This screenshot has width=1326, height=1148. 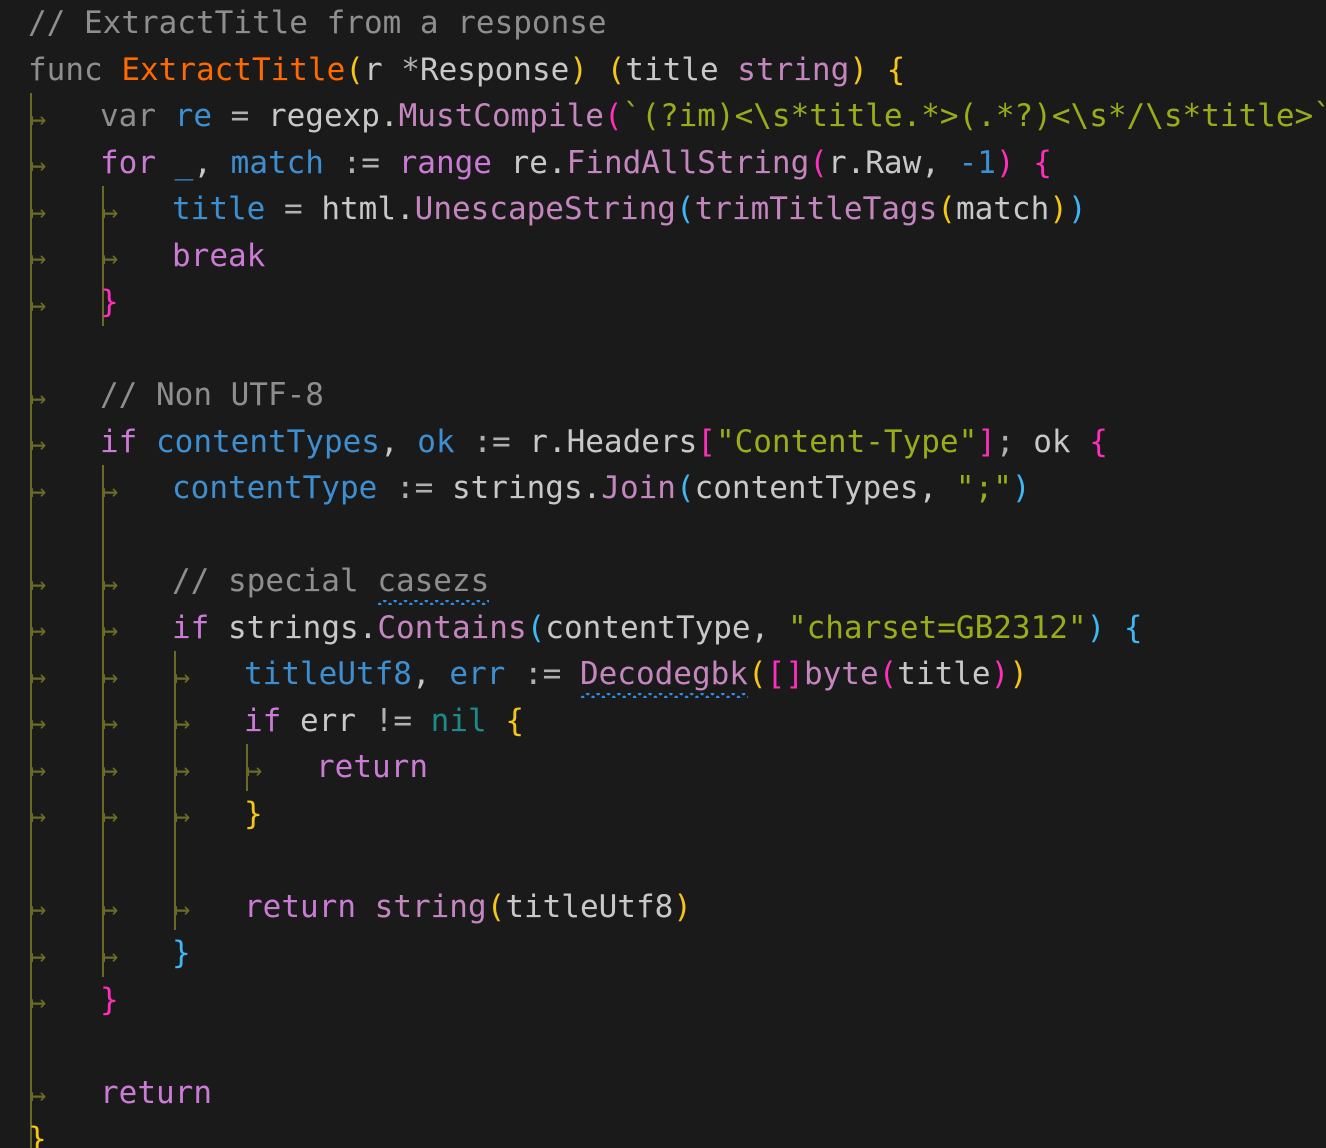 I want to click on token-variable: contentType, so click(x=275, y=488).